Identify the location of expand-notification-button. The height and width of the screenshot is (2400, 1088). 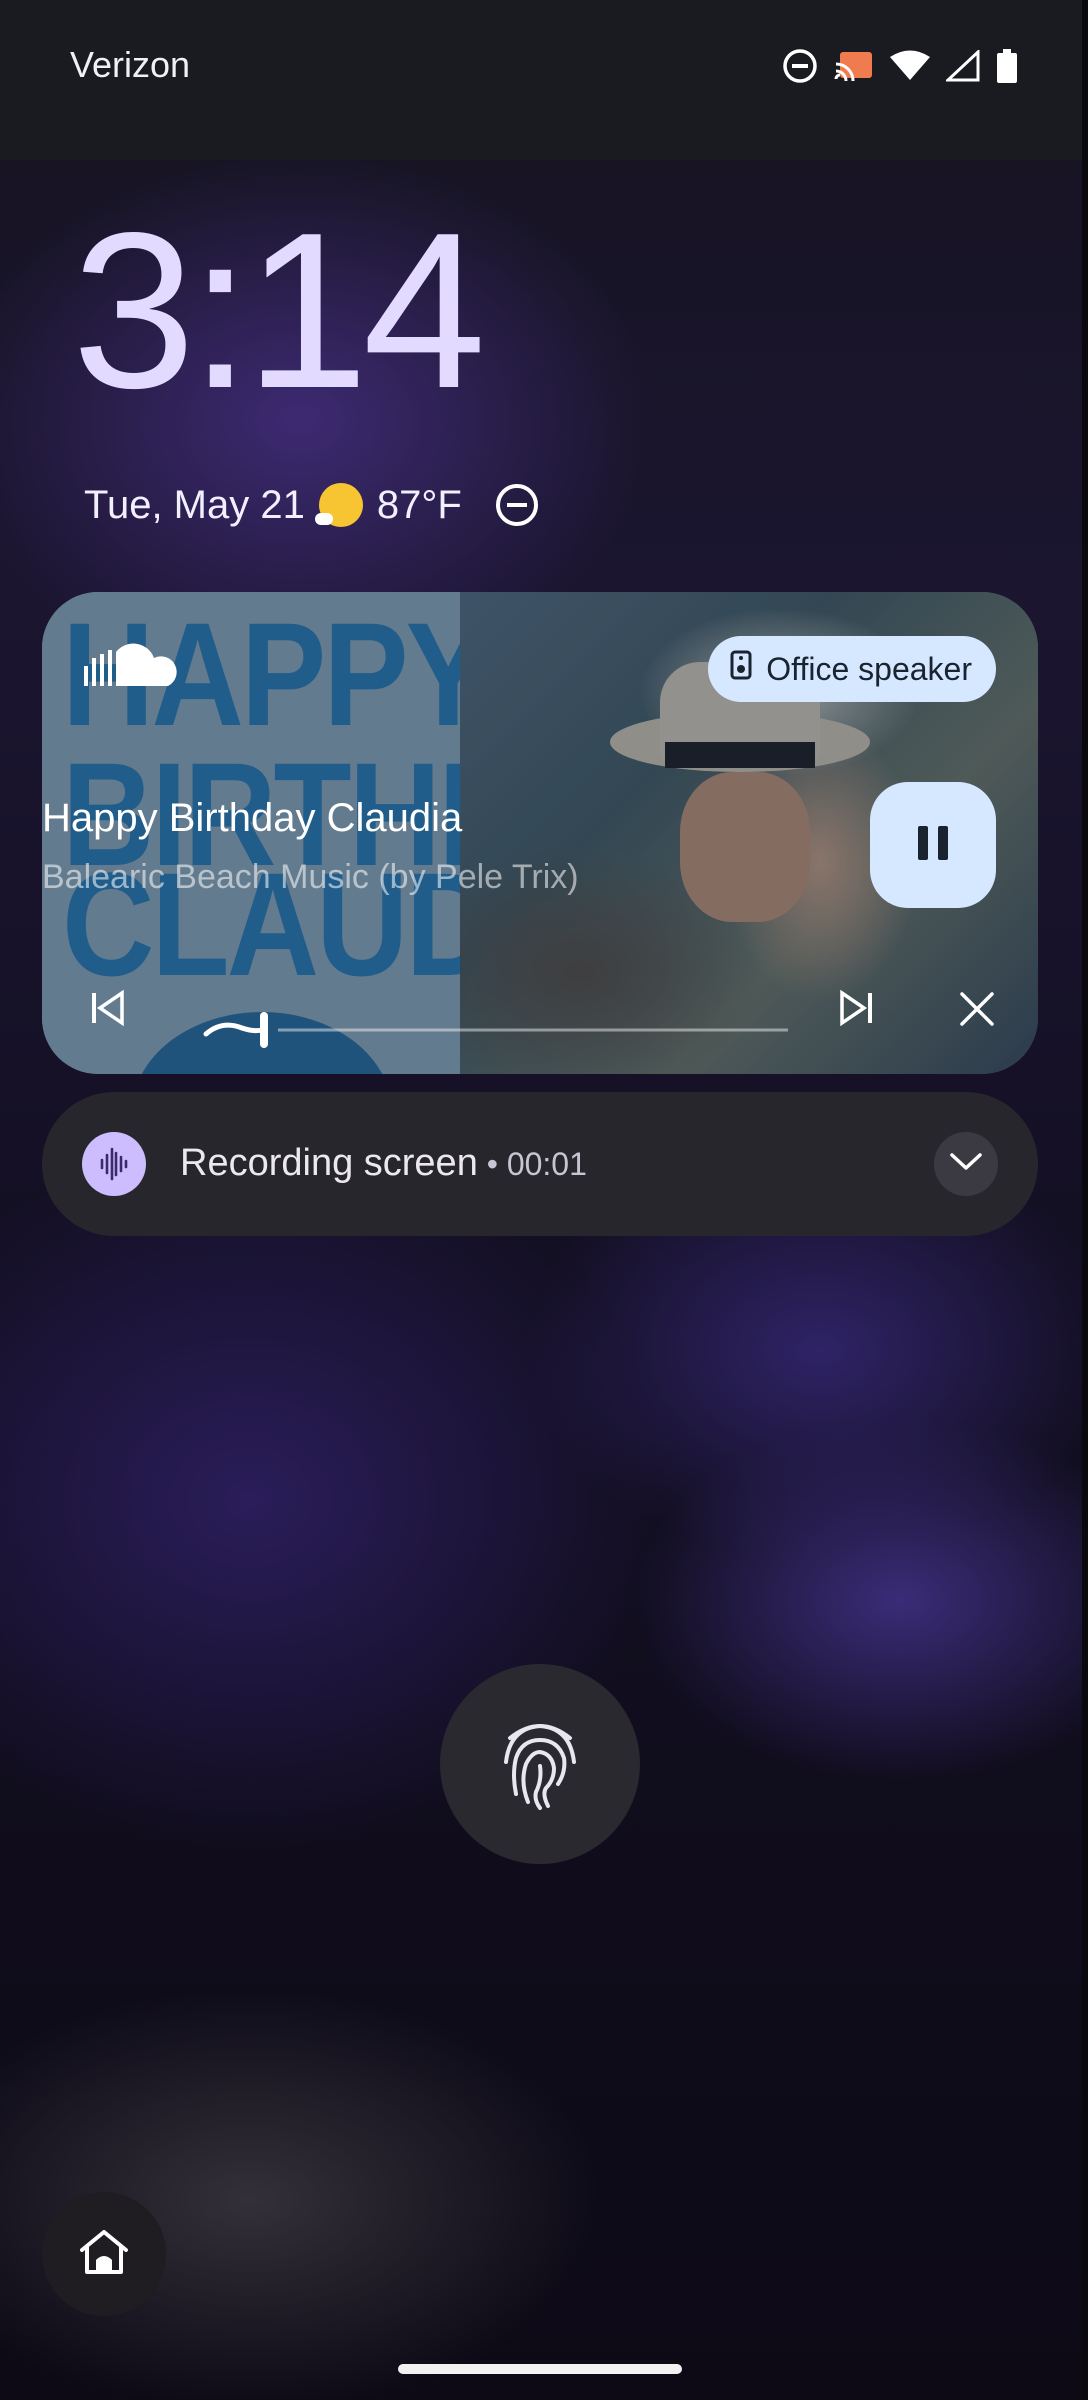
(966, 1164).